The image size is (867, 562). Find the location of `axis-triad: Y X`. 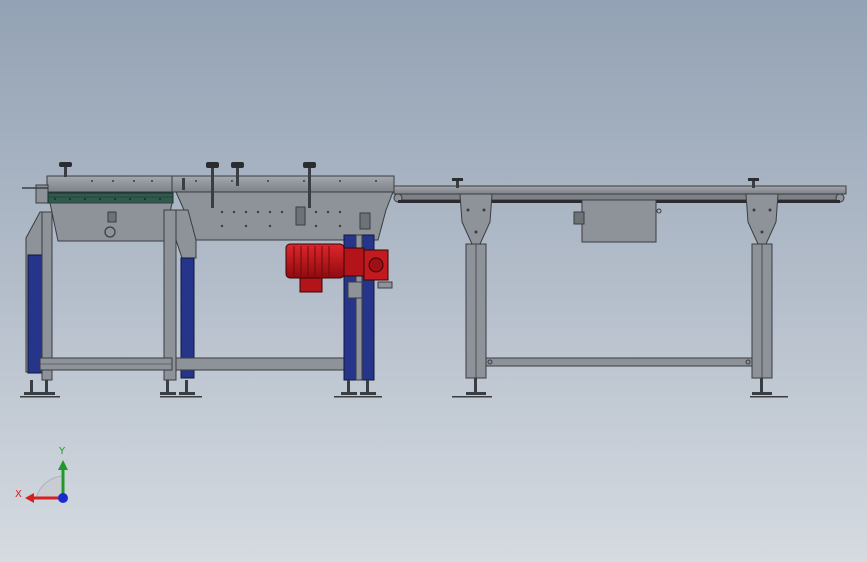

axis-triad: Y X is located at coordinates (41, 474).